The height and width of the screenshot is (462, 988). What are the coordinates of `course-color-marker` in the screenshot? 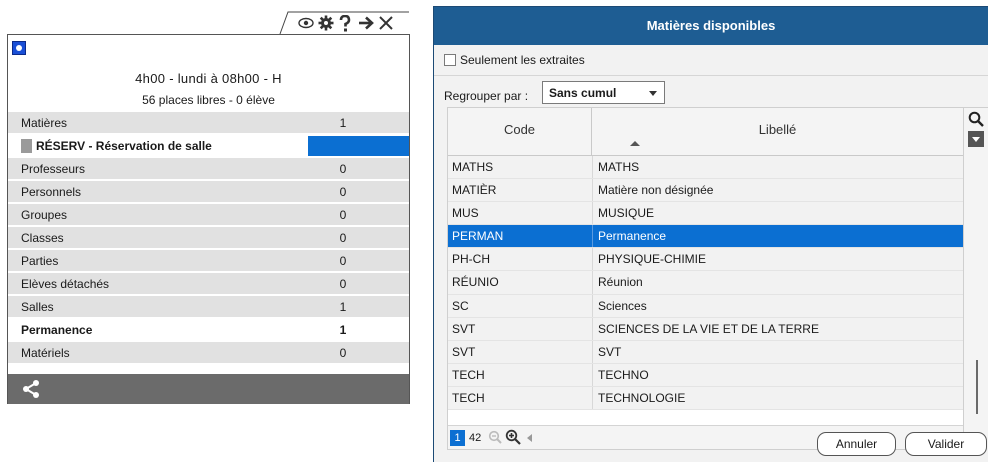 It's located at (19, 48).